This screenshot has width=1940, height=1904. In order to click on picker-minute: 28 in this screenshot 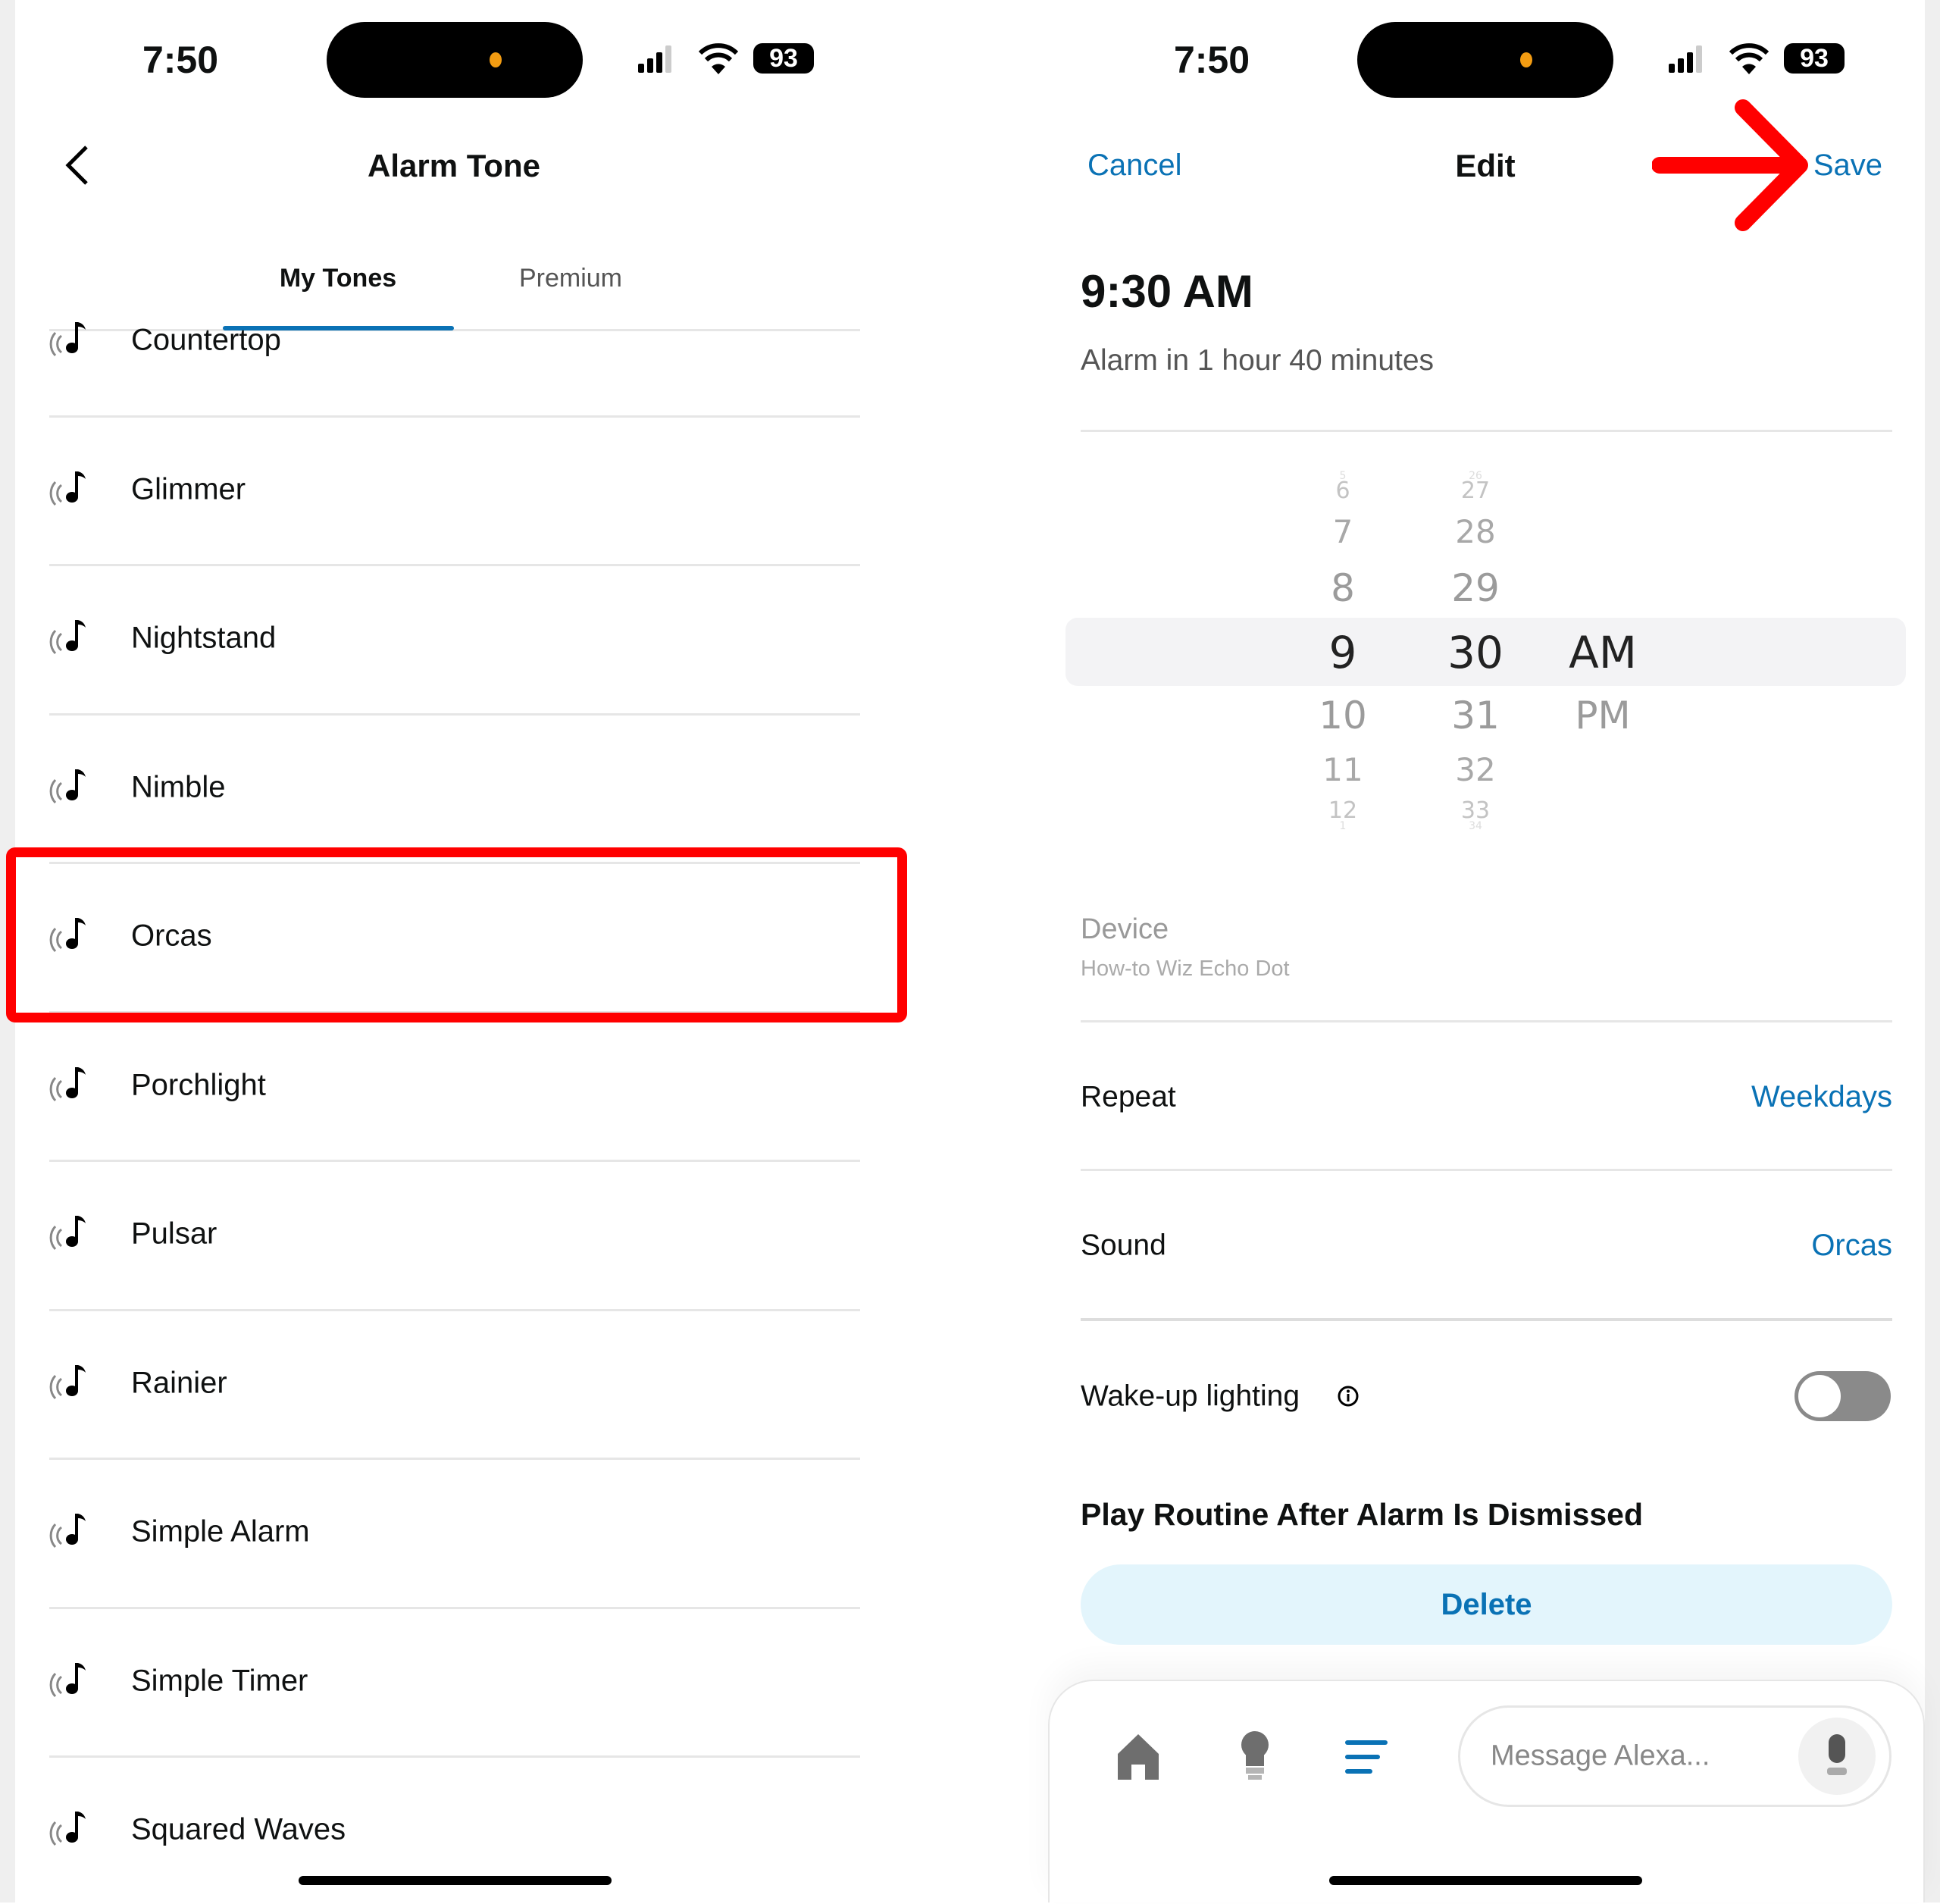, I will do `click(1475, 532)`.